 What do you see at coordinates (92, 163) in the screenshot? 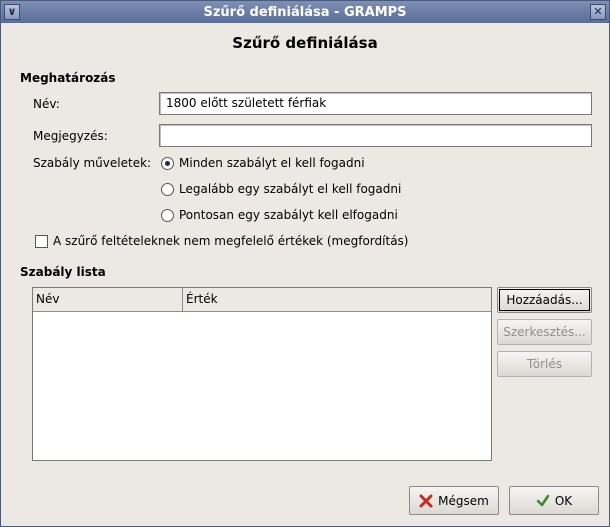
I see `rule-operations-label: Szabály műveletek:` at bounding box center [92, 163].